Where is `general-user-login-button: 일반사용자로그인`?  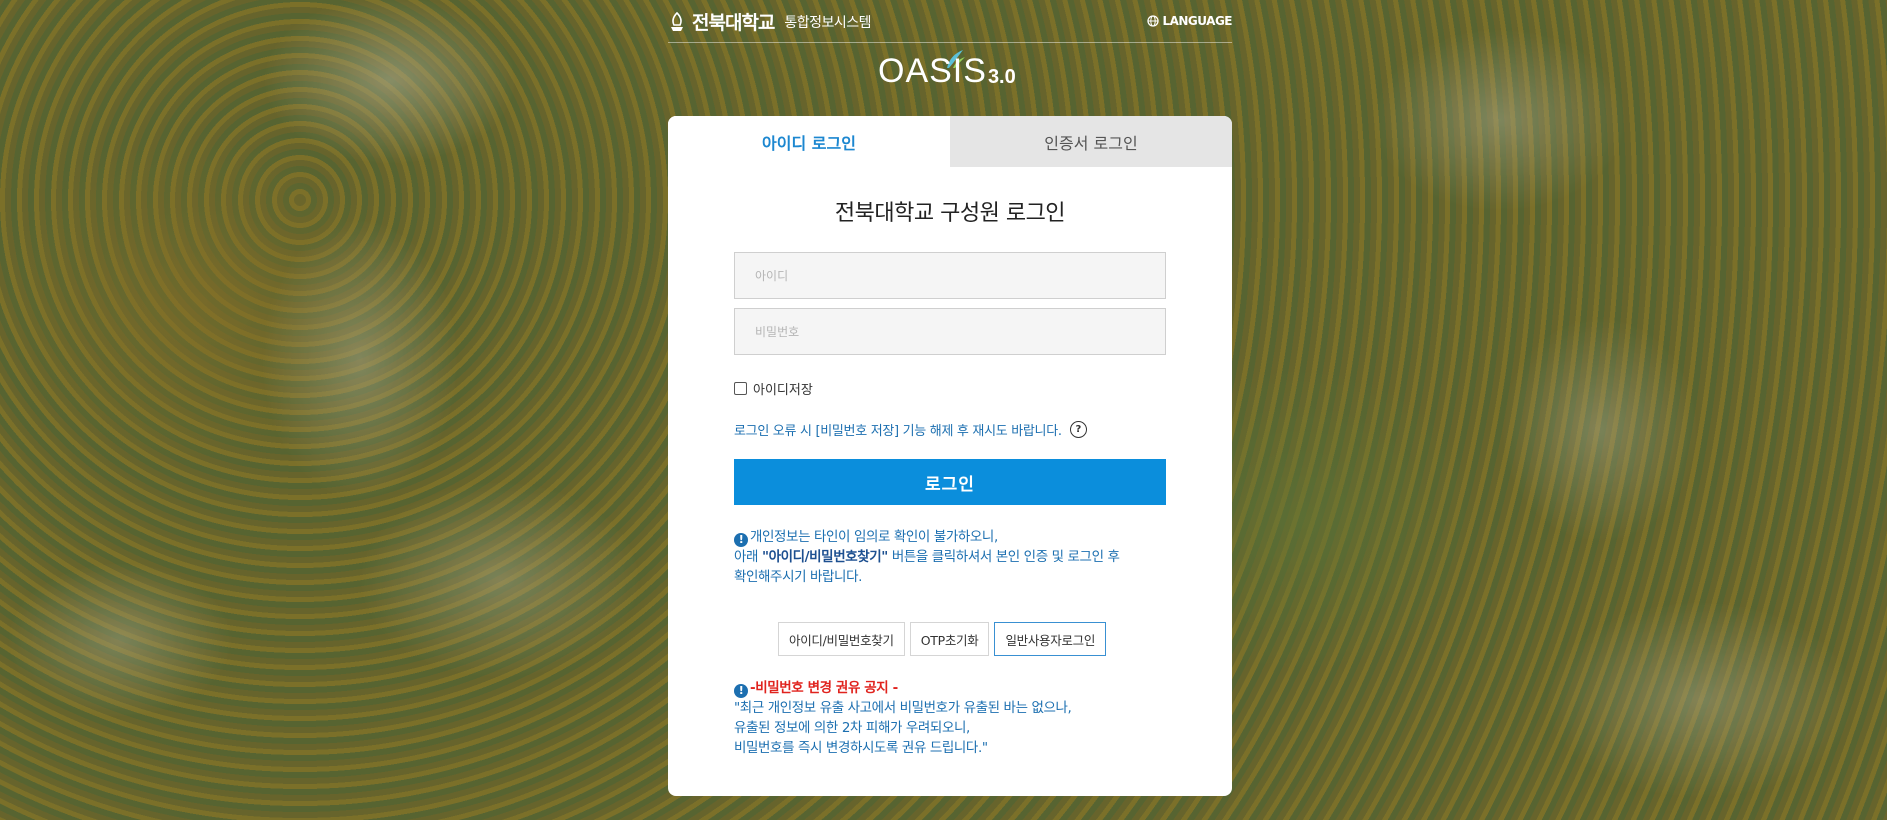
general-user-login-button: 일반사용자로그인 is located at coordinates (1050, 639).